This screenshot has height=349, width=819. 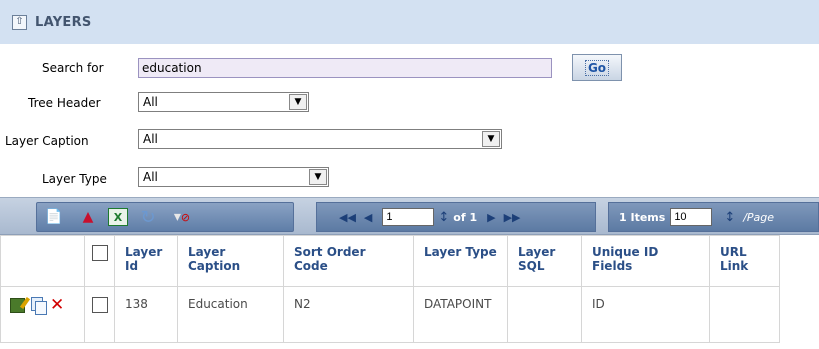 I want to click on page-size-input, so click(x=691, y=217).